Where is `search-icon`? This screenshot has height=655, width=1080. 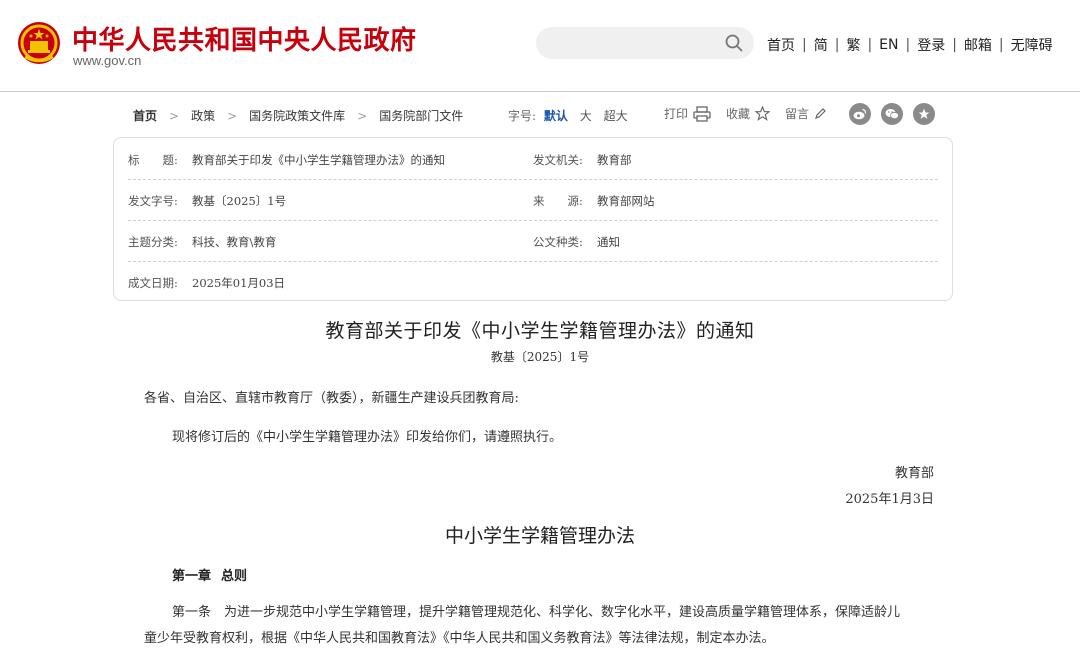 search-icon is located at coordinates (734, 43).